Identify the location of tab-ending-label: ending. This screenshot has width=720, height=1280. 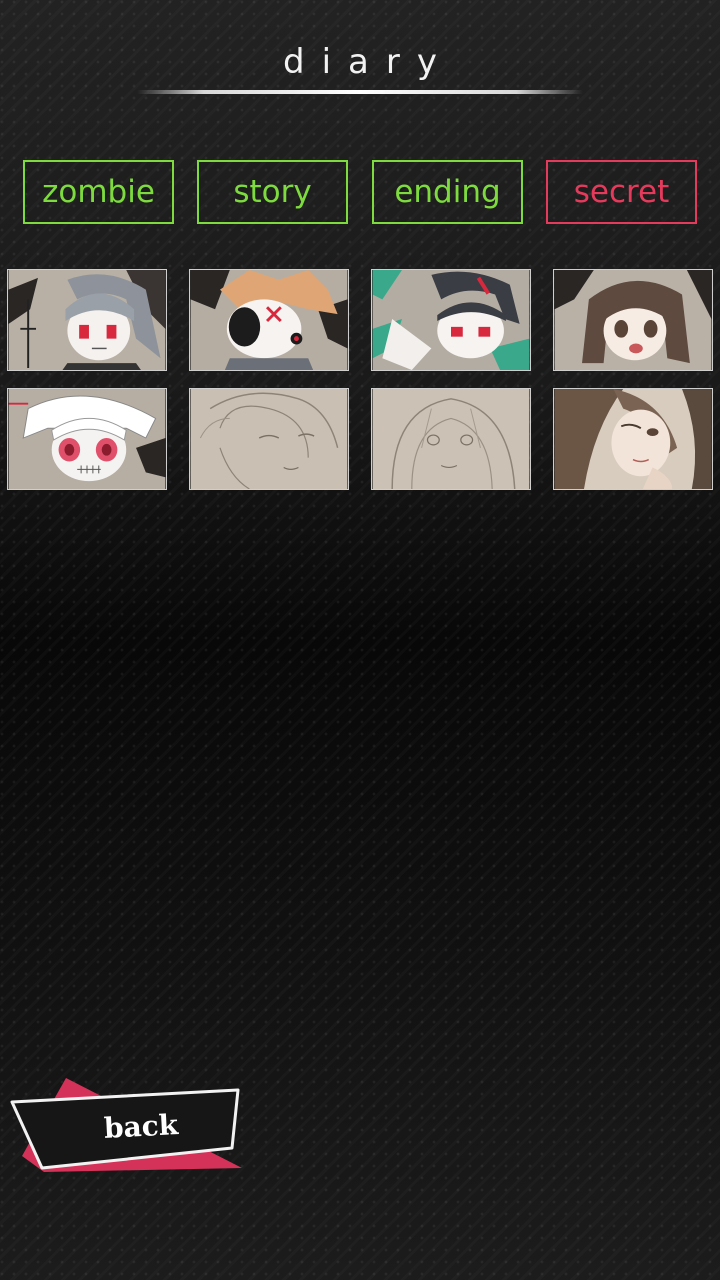
(447, 192).